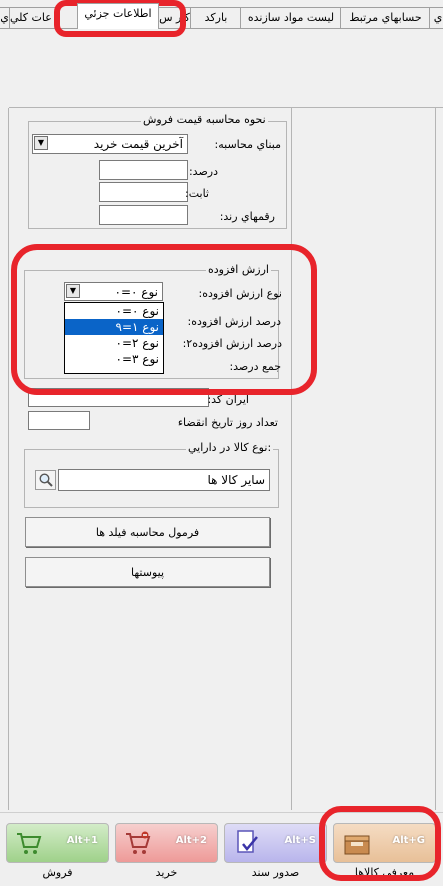 This screenshot has height=886, width=443. What do you see at coordinates (247, 841) in the screenshot?
I see `document-check-icon` at bounding box center [247, 841].